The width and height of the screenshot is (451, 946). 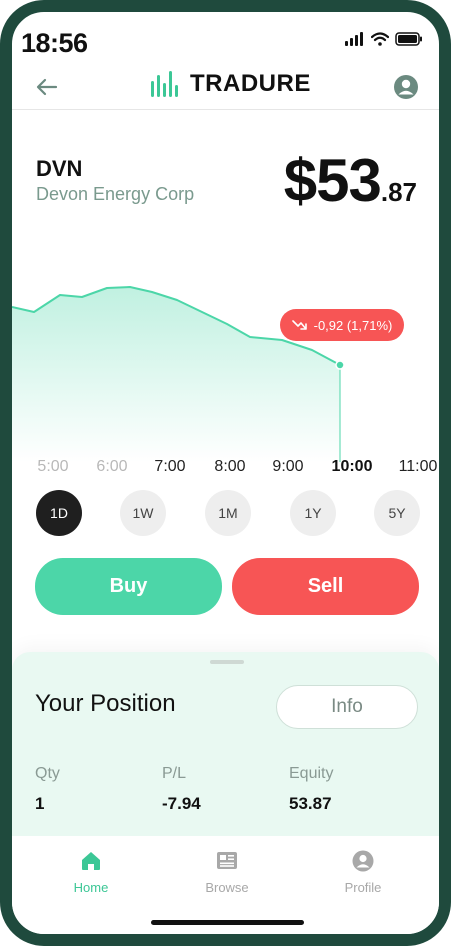 I want to click on range-1m-button: 1M, so click(x=228, y=513).